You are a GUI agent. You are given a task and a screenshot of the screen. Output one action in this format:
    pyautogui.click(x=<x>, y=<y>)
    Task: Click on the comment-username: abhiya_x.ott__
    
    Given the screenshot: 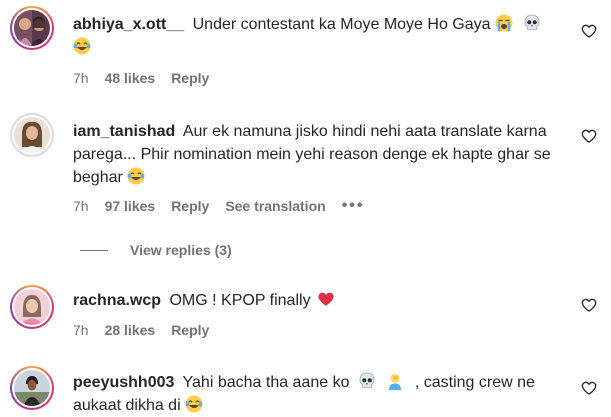 What is the action you would take?
    pyautogui.click(x=128, y=24)
    